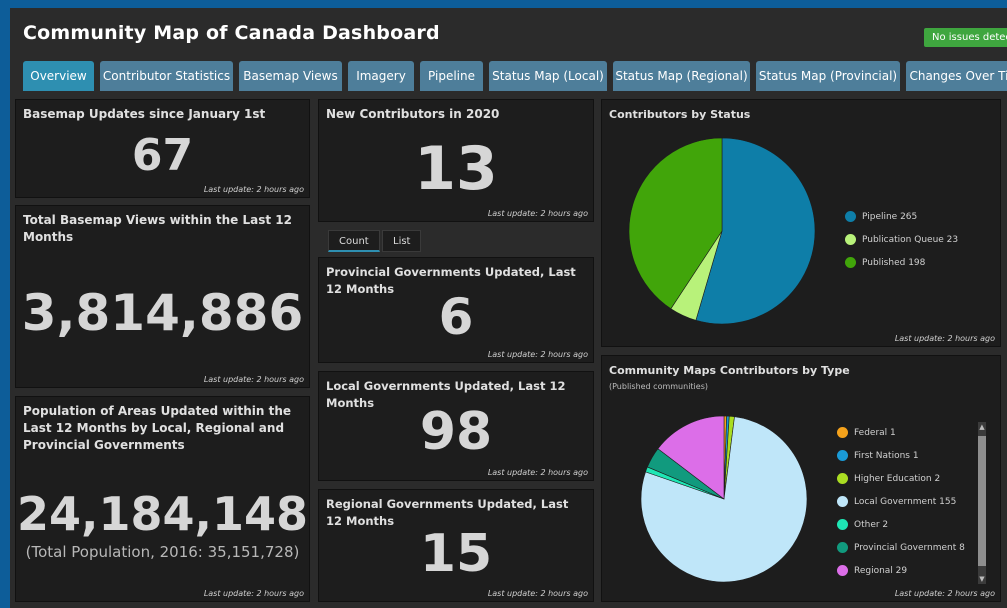 This screenshot has width=1007, height=608. I want to click on tab-overview: Overview, so click(58, 76).